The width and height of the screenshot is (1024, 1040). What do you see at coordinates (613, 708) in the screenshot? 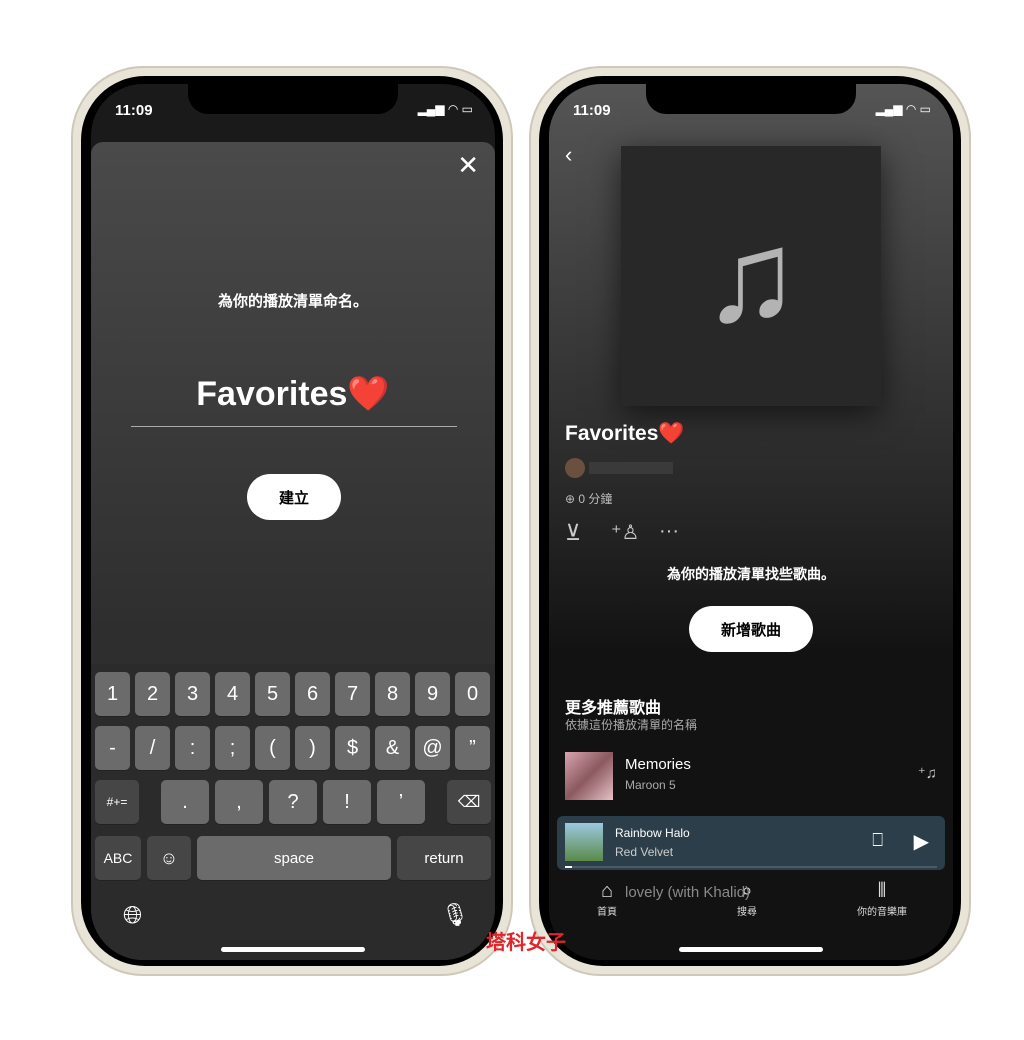
I see `recommend-title: 更多推薦歌曲` at bounding box center [613, 708].